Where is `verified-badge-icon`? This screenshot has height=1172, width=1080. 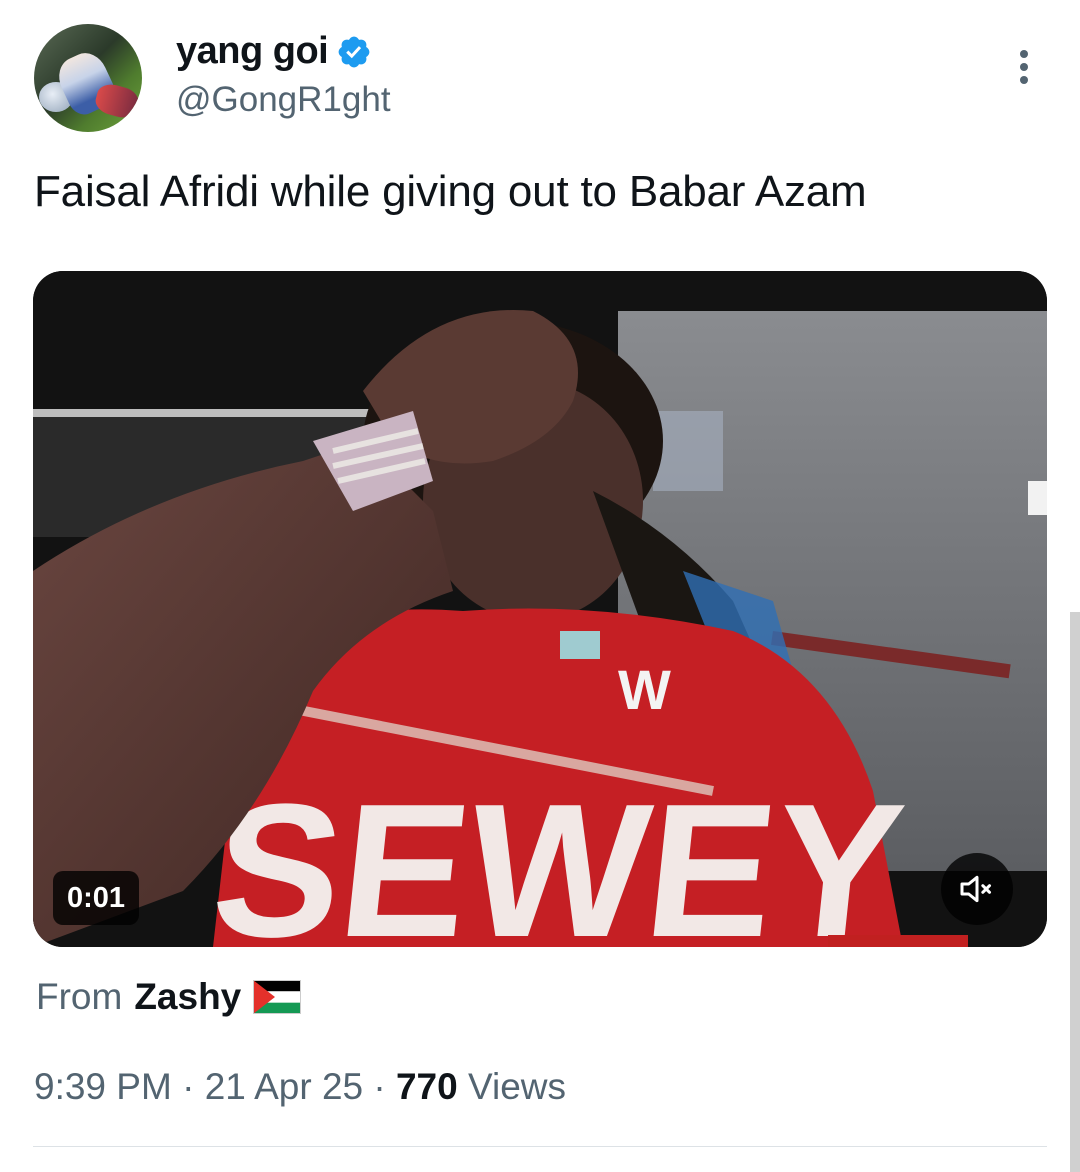 verified-badge-icon is located at coordinates (354, 51).